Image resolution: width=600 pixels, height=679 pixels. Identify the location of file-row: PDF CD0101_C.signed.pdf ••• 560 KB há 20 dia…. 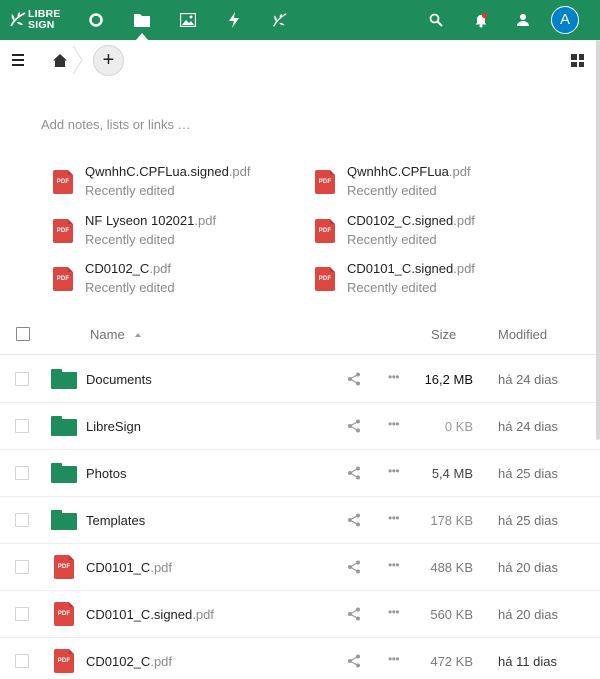
(300, 614).